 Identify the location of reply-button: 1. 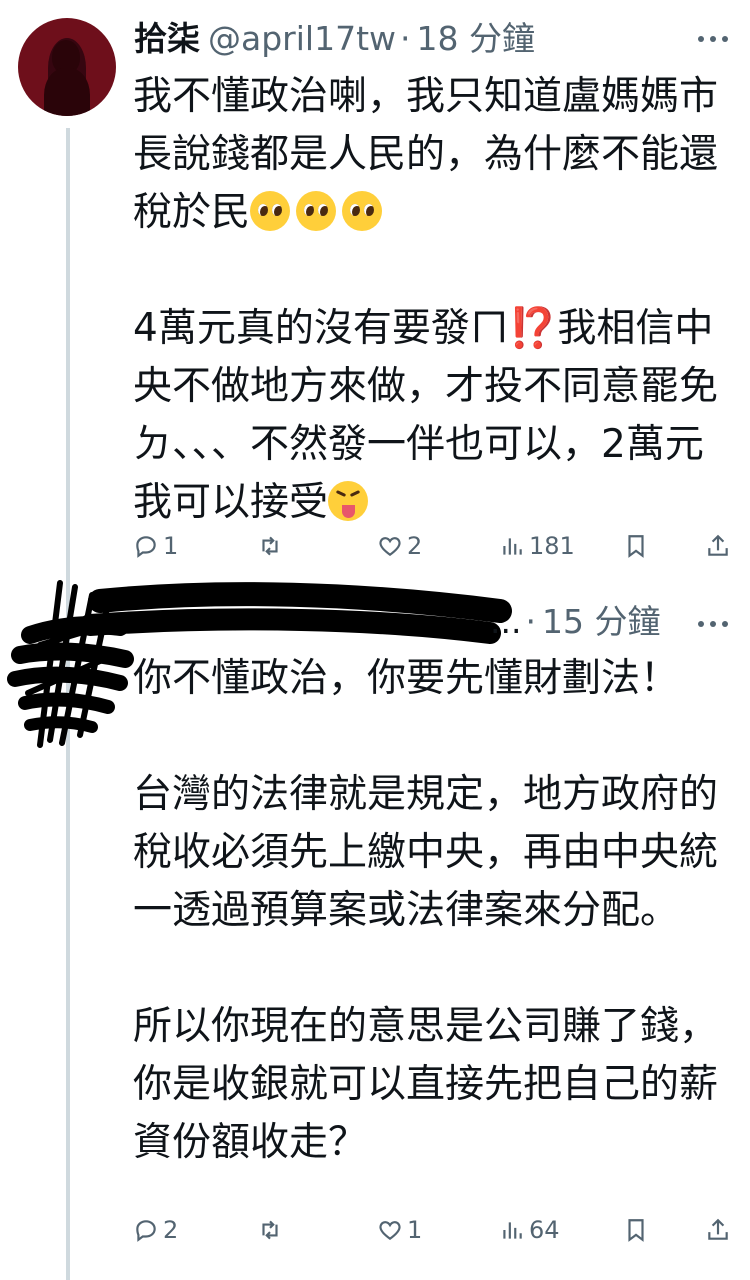
(155, 546).